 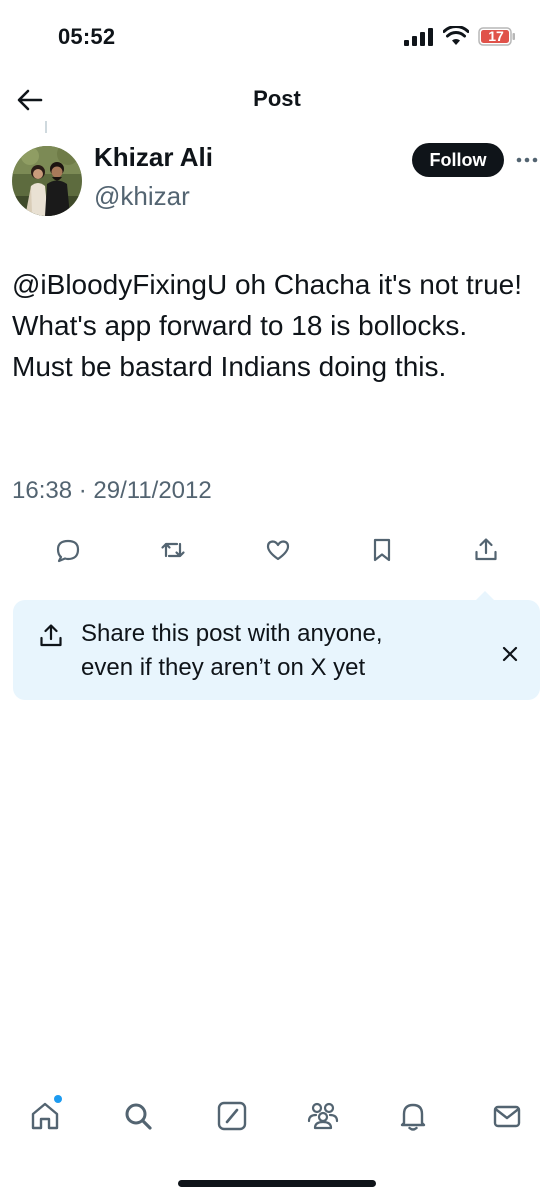 I want to click on share-button, so click(x=486, y=550).